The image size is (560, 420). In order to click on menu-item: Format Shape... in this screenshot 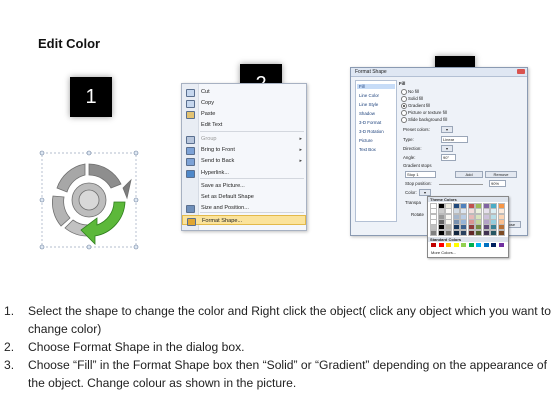, I will do `click(244, 220)`.